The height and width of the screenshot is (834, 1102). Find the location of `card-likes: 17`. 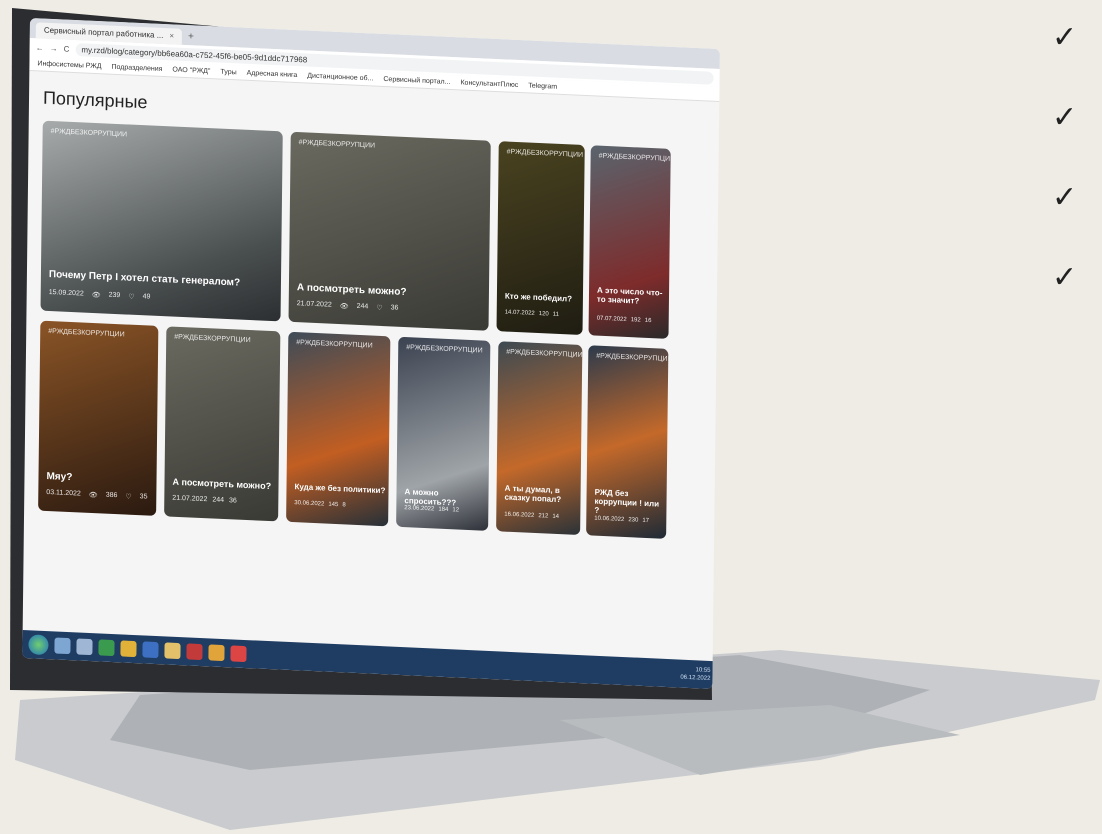

card-likes: 17 is located at coordinates (646, 521).